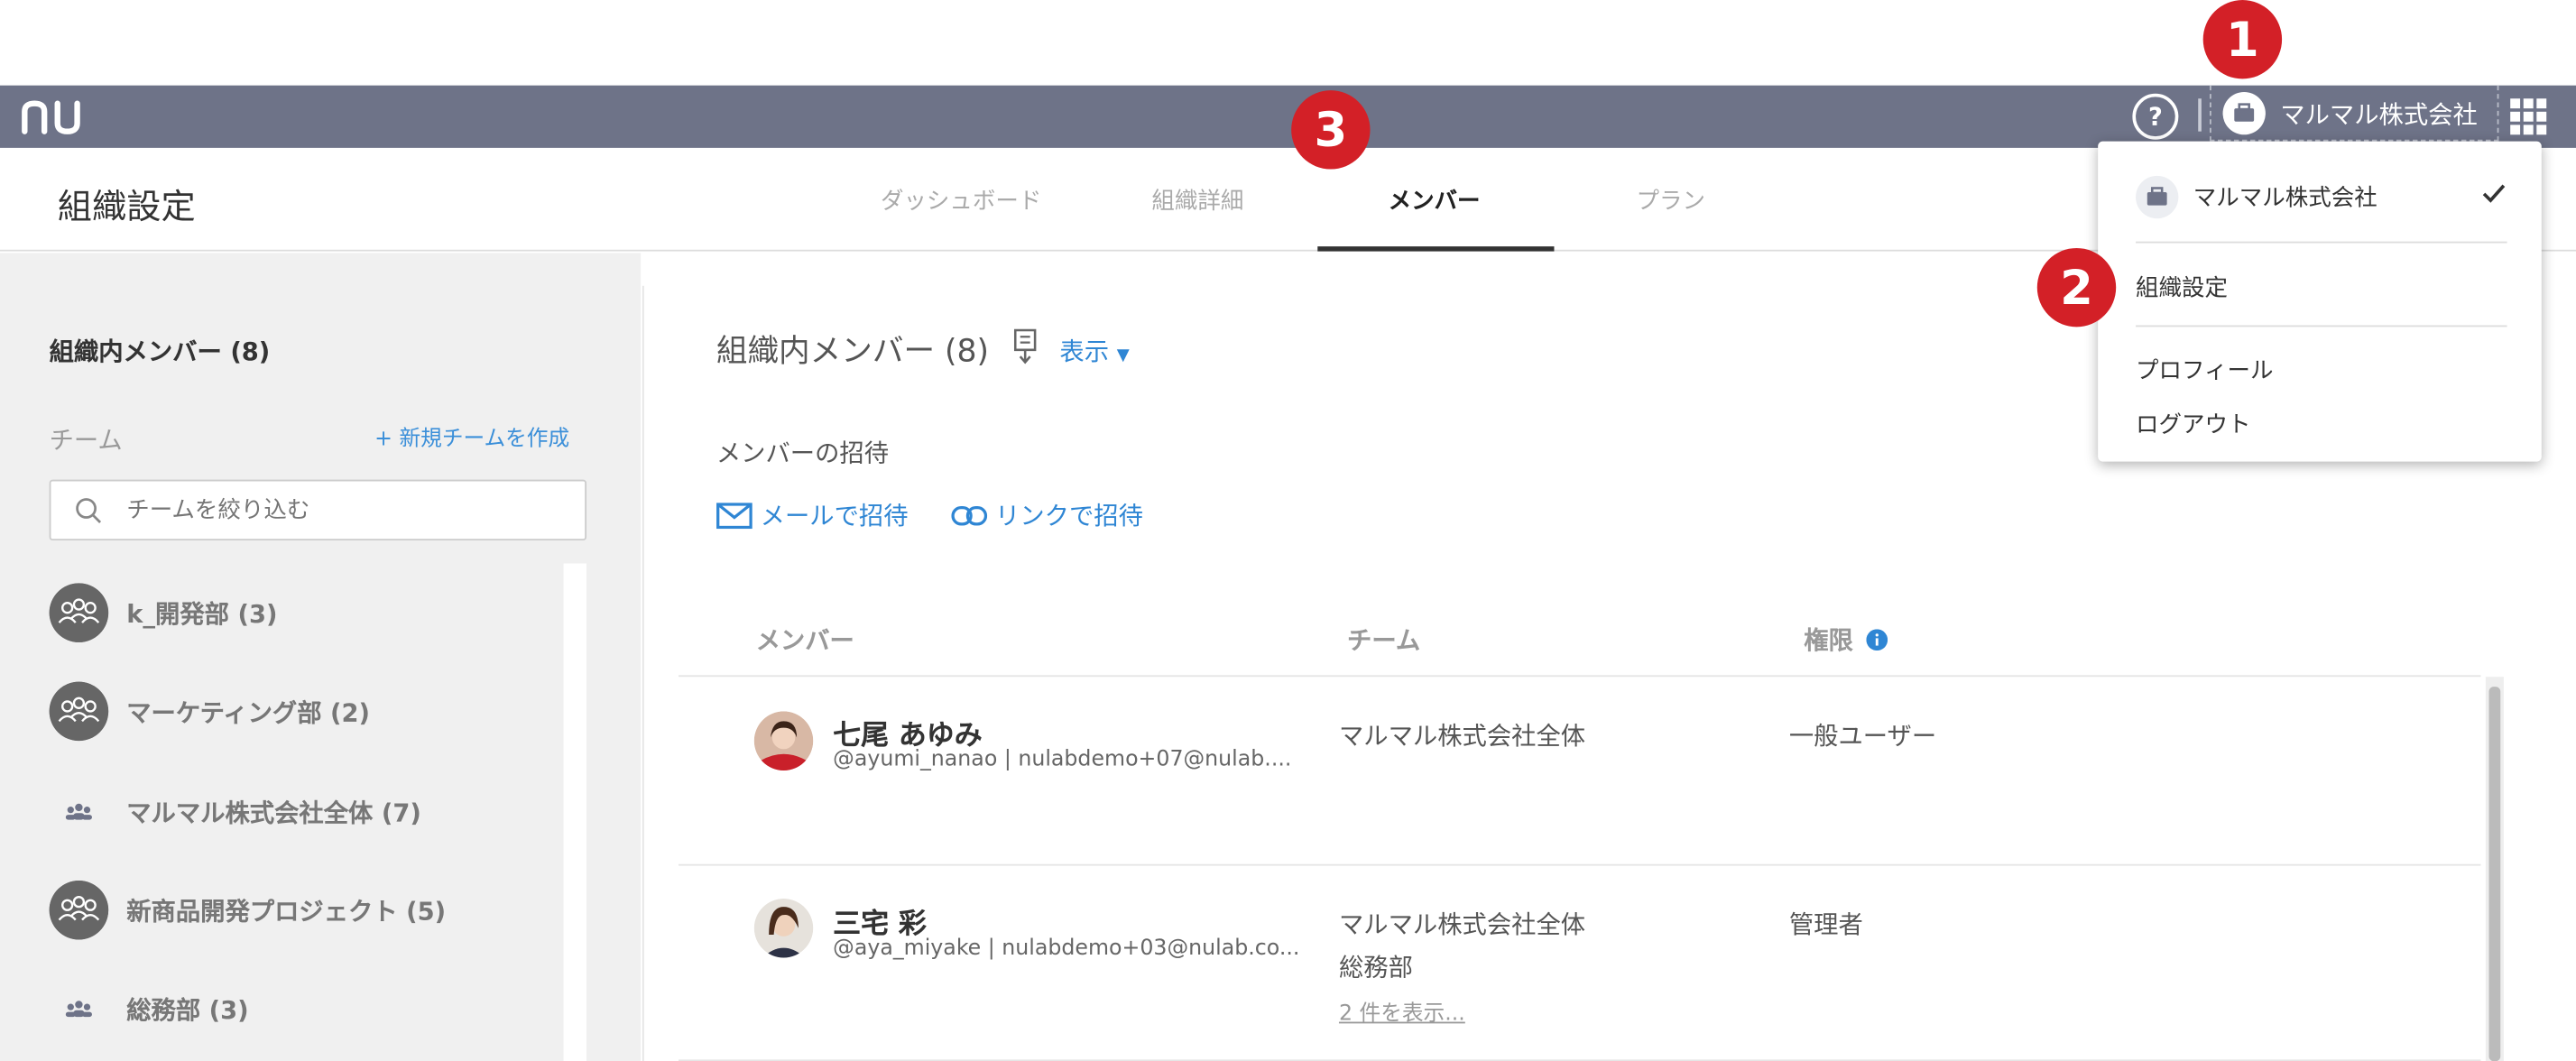 The image size is (2576, 1061). What do you see at coordinates (2155, 116) in the screenshot?
I see `help-icon: ?` at bounding box center [2155, 116].